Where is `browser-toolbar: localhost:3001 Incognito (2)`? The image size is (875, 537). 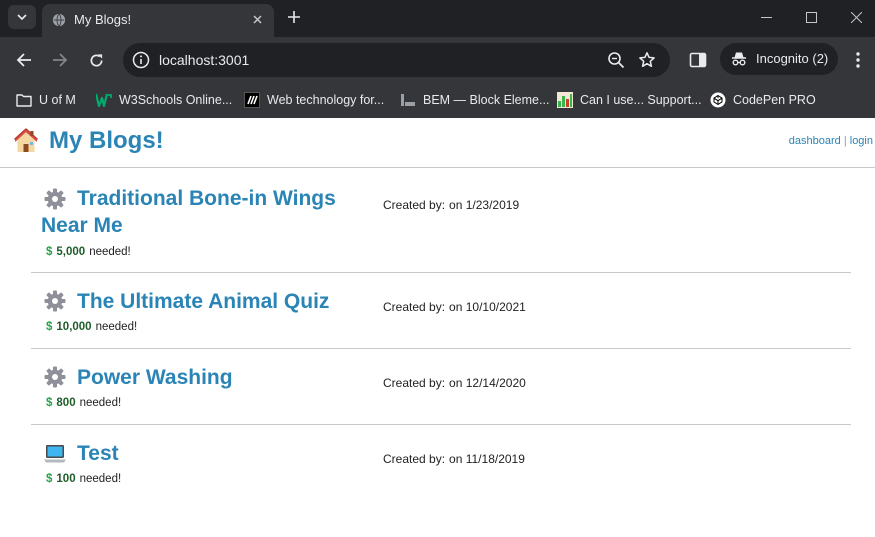 browser-toolbar: localhost:3001 Incognito (2) is located at coordinates (437, 59).